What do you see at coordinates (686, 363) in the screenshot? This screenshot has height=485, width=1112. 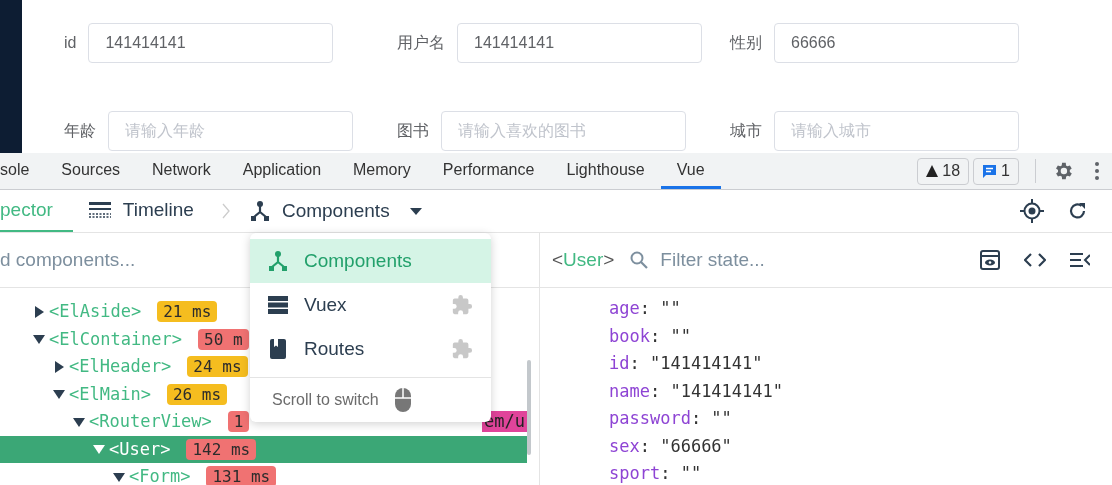 I see `state-entry: id: "141414141"` at bounding box center [686, 363].